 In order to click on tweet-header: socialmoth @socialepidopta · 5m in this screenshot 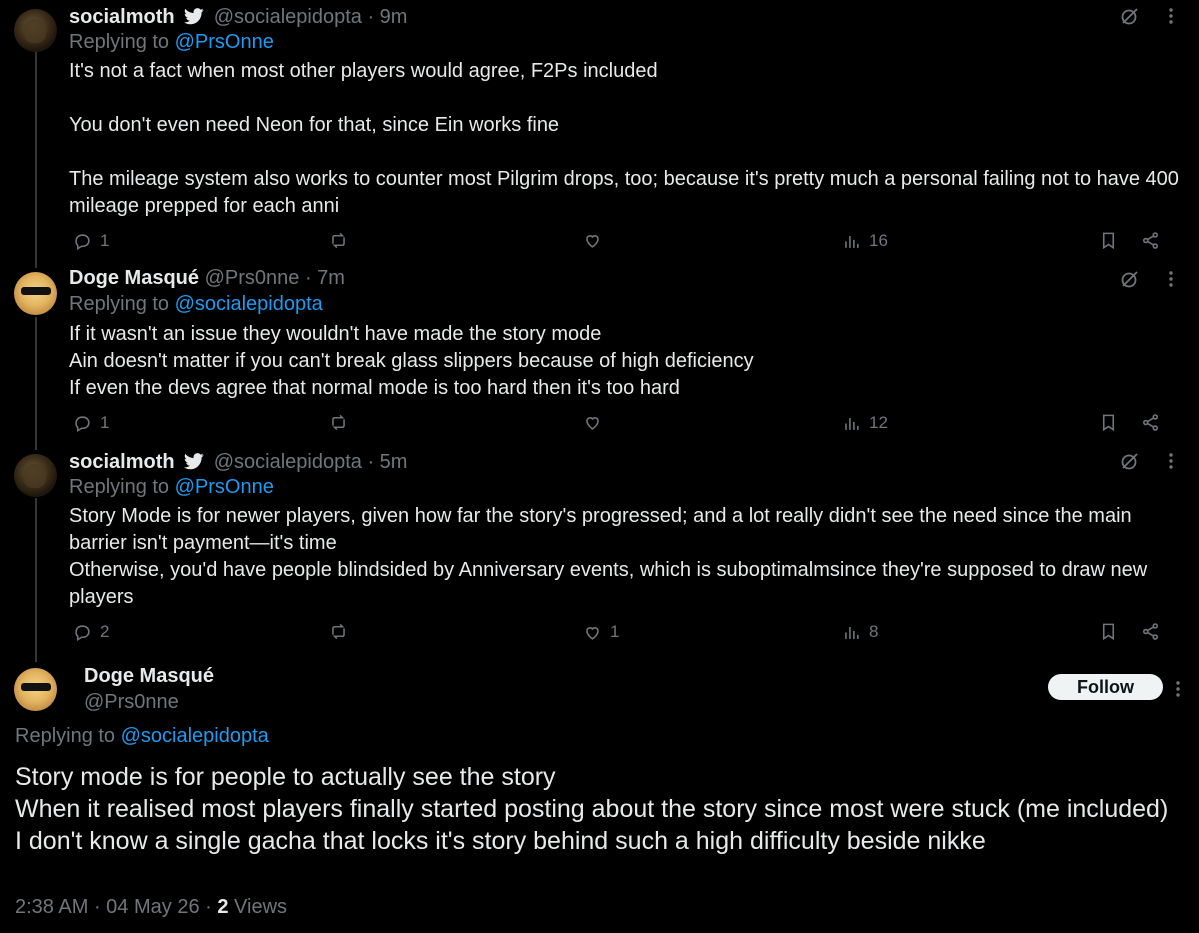, I will do `click(238, 463)`.